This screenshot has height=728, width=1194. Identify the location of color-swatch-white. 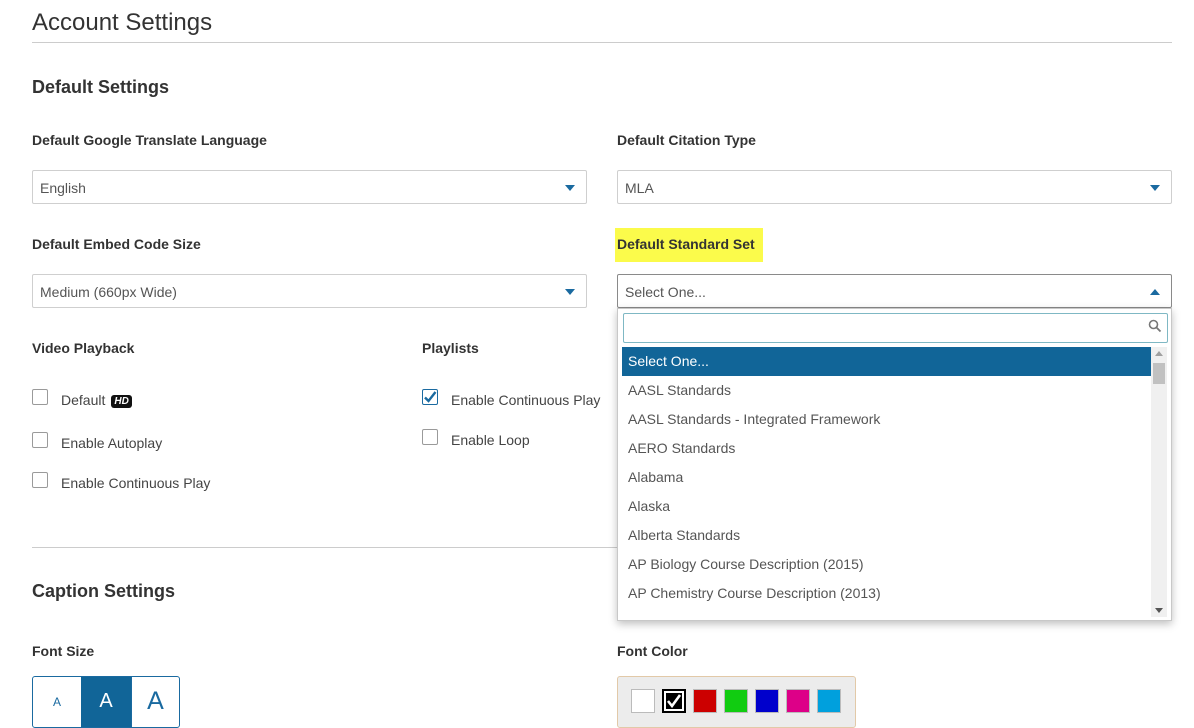
(643, 701).